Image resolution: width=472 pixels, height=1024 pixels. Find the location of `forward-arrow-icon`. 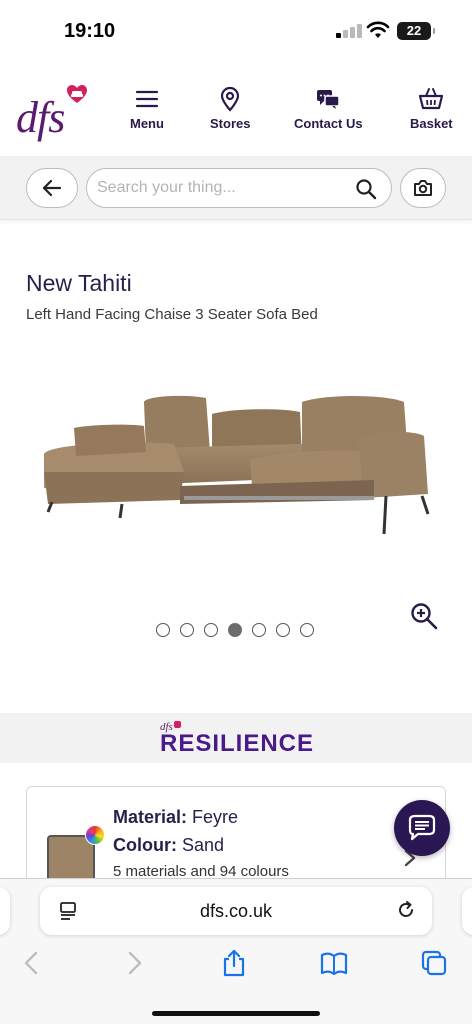

forward-arrow-icon is located at coordinates (134, 963).